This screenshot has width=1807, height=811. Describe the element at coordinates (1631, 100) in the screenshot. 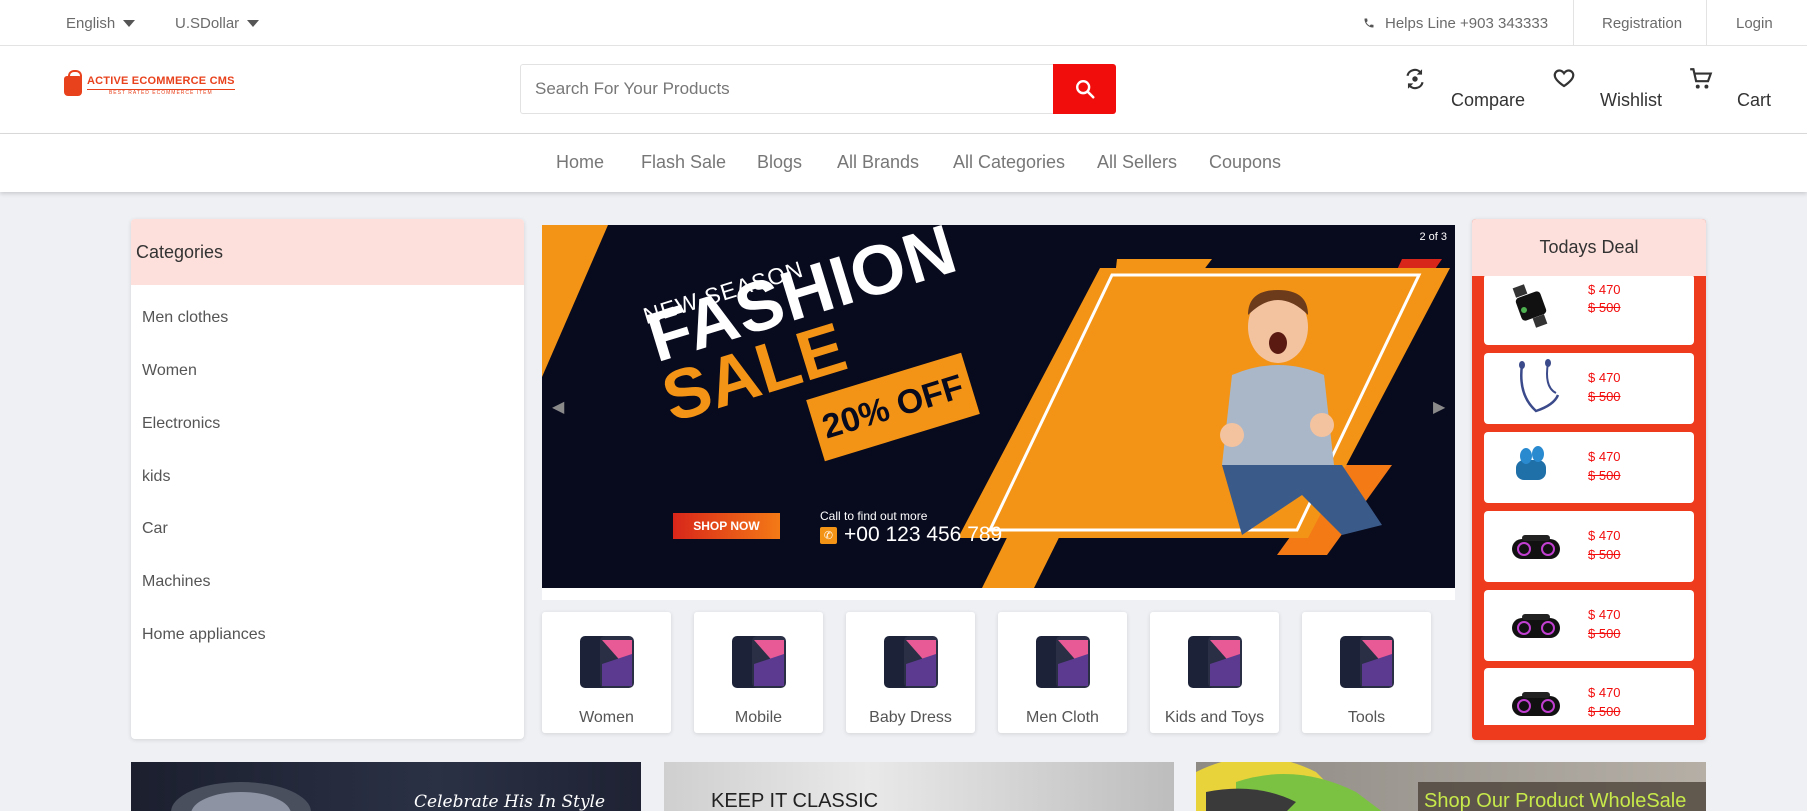

I see `wishlist-label: Wishlist` at that location.